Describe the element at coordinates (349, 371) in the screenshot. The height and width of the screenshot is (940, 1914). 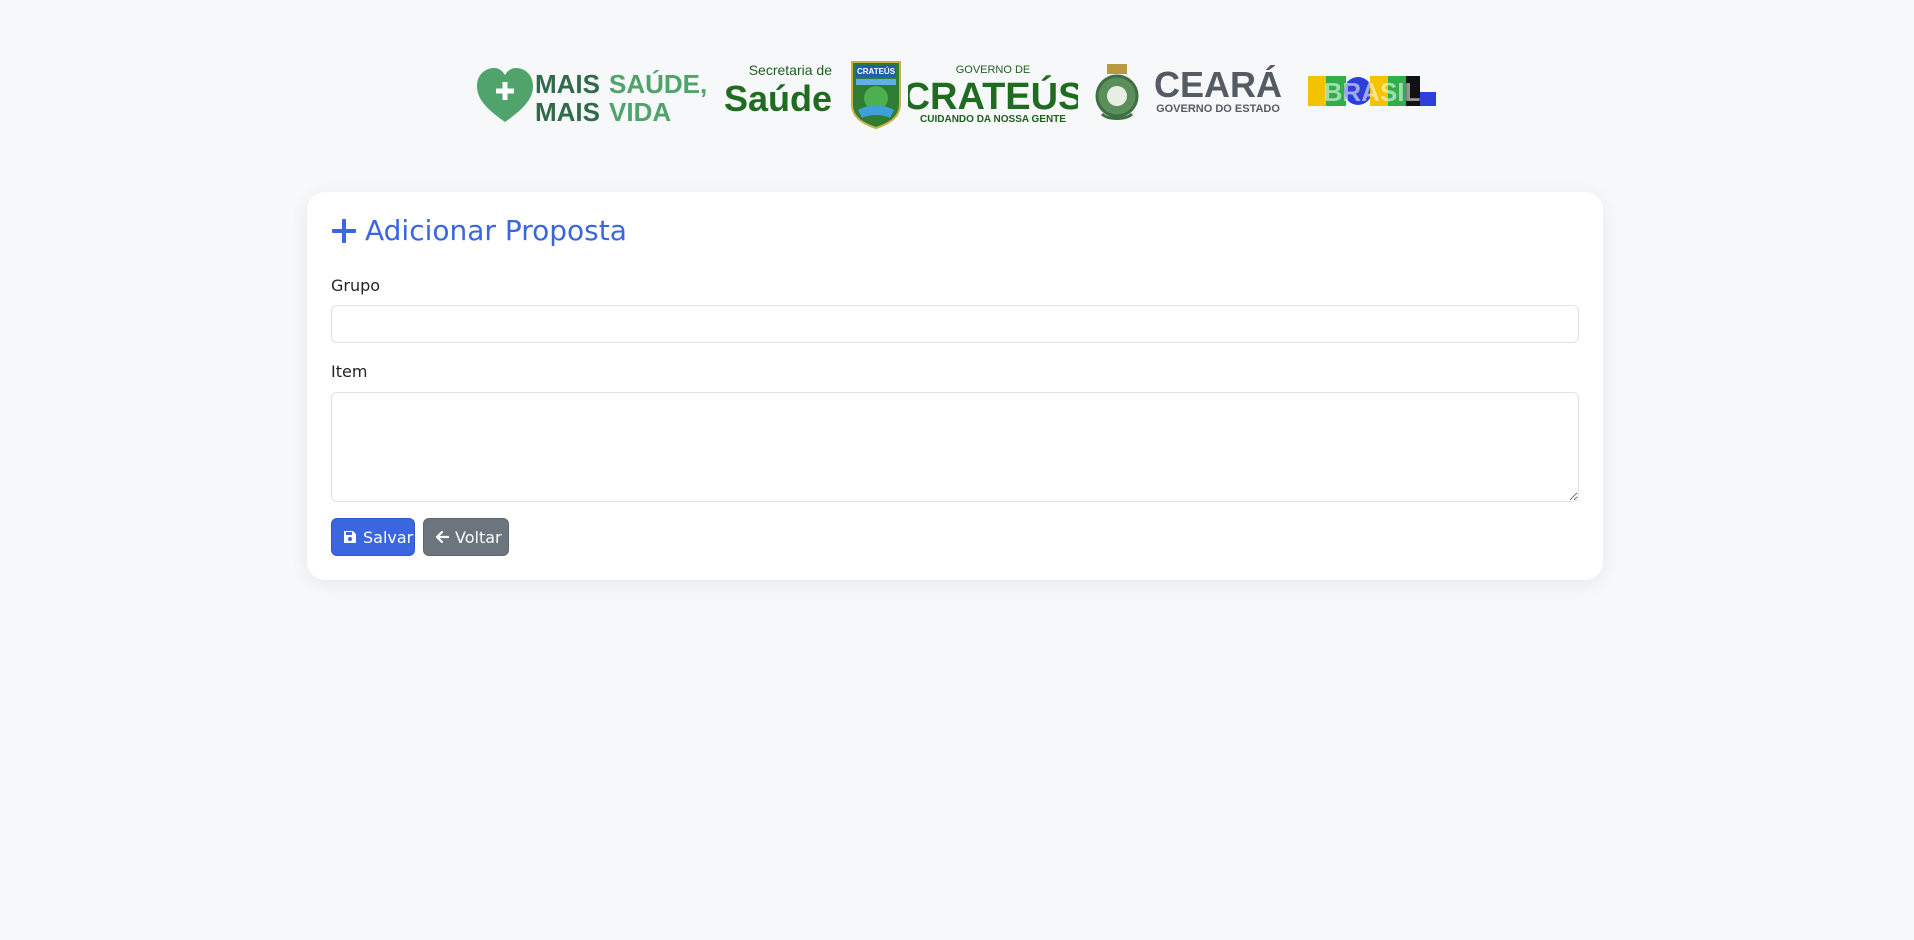
I see `item-label: Item` at that location.